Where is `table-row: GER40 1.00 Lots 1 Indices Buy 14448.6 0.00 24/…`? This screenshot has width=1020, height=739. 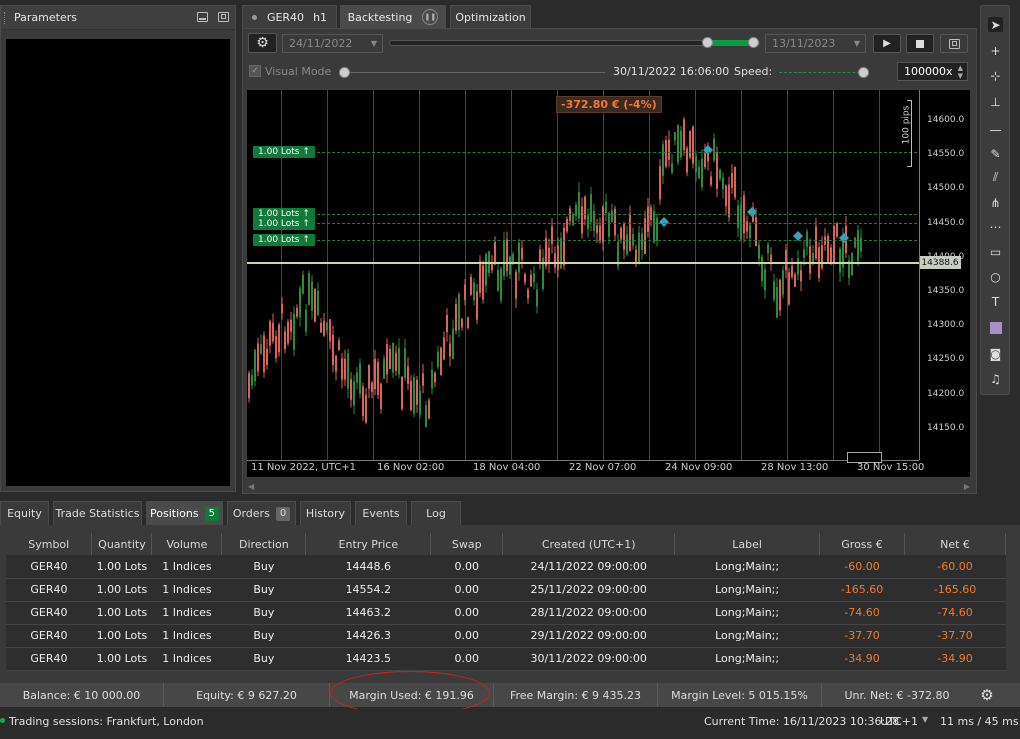
table-row: GER40 1.00 Lots 1 Indices Buy 14448.6 0.00 24/… is located at coordinates (506, 567).